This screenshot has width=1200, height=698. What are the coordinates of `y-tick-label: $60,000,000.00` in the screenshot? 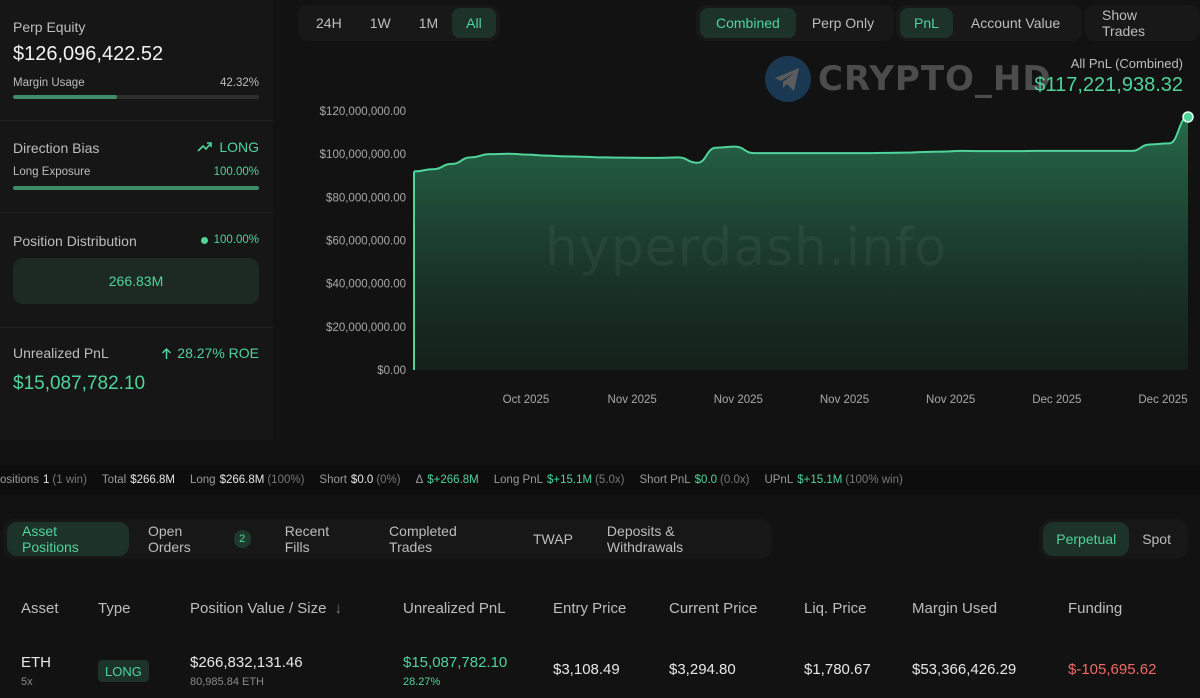 It's located at (366, 242).